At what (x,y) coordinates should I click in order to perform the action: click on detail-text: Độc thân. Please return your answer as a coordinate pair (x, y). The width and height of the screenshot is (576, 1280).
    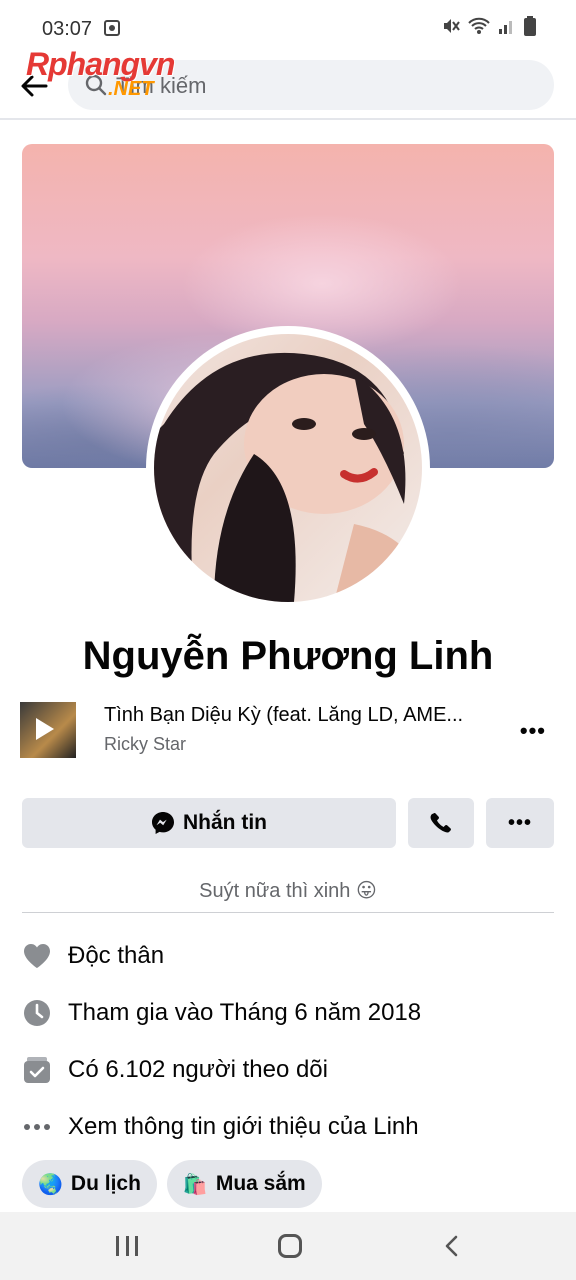
    Looking at the image, I should click on (116, 955).